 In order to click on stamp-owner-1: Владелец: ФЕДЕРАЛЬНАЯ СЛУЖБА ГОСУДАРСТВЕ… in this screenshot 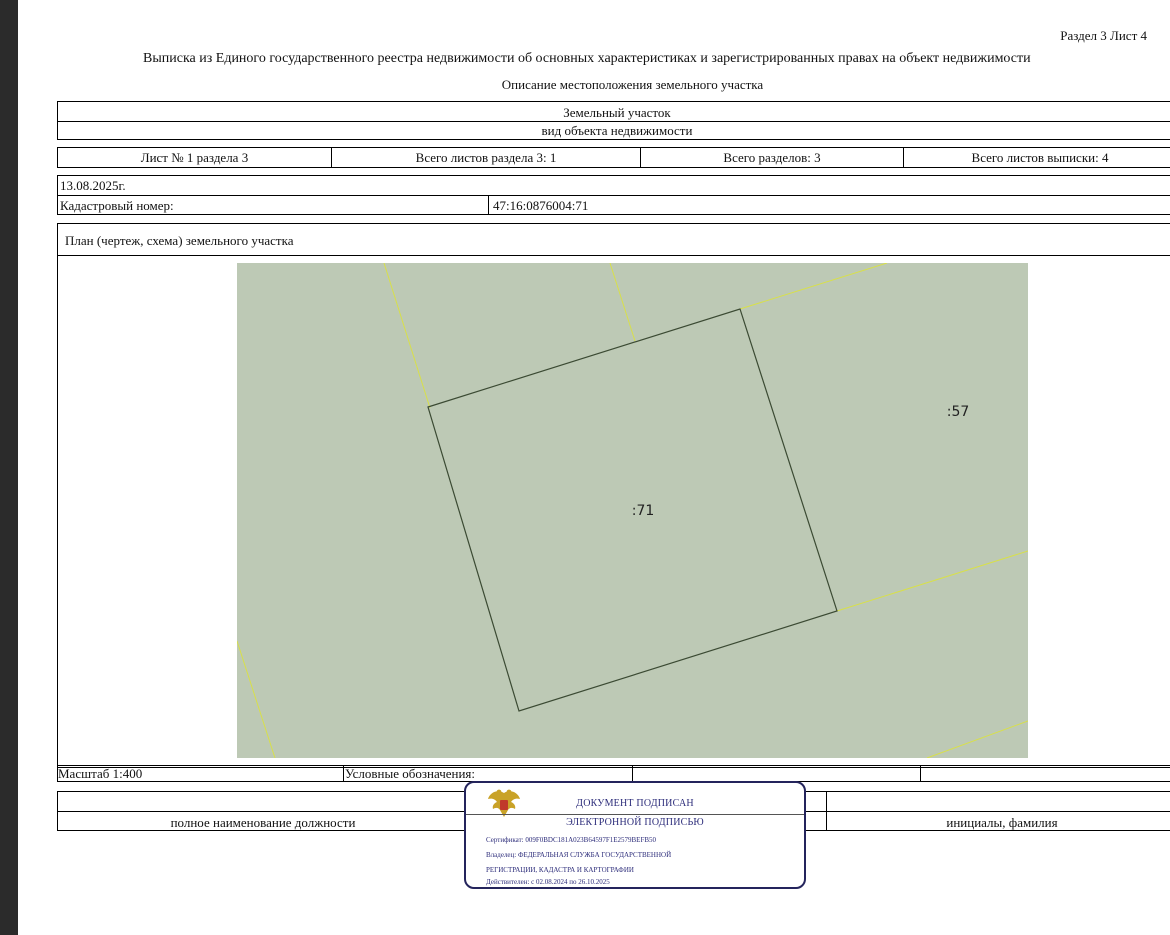, I will do `click(579, 855)`.